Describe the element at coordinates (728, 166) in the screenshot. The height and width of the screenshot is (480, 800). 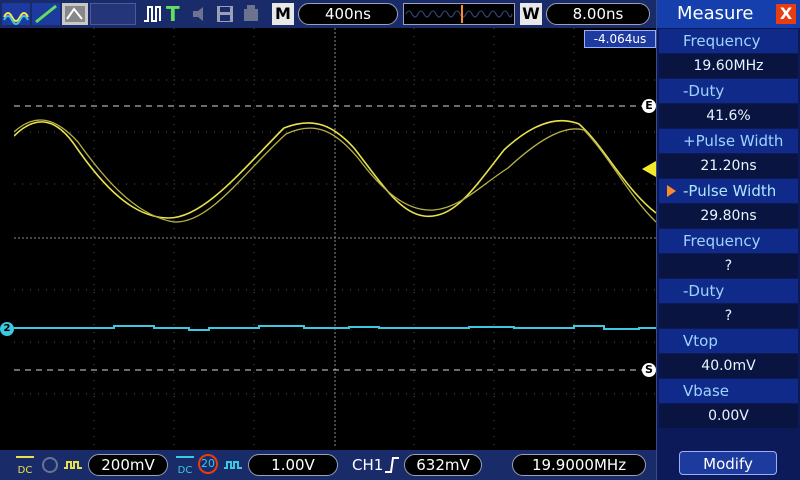
I see `measure-value-pos-pulse-width: 21.20ns` at that location.